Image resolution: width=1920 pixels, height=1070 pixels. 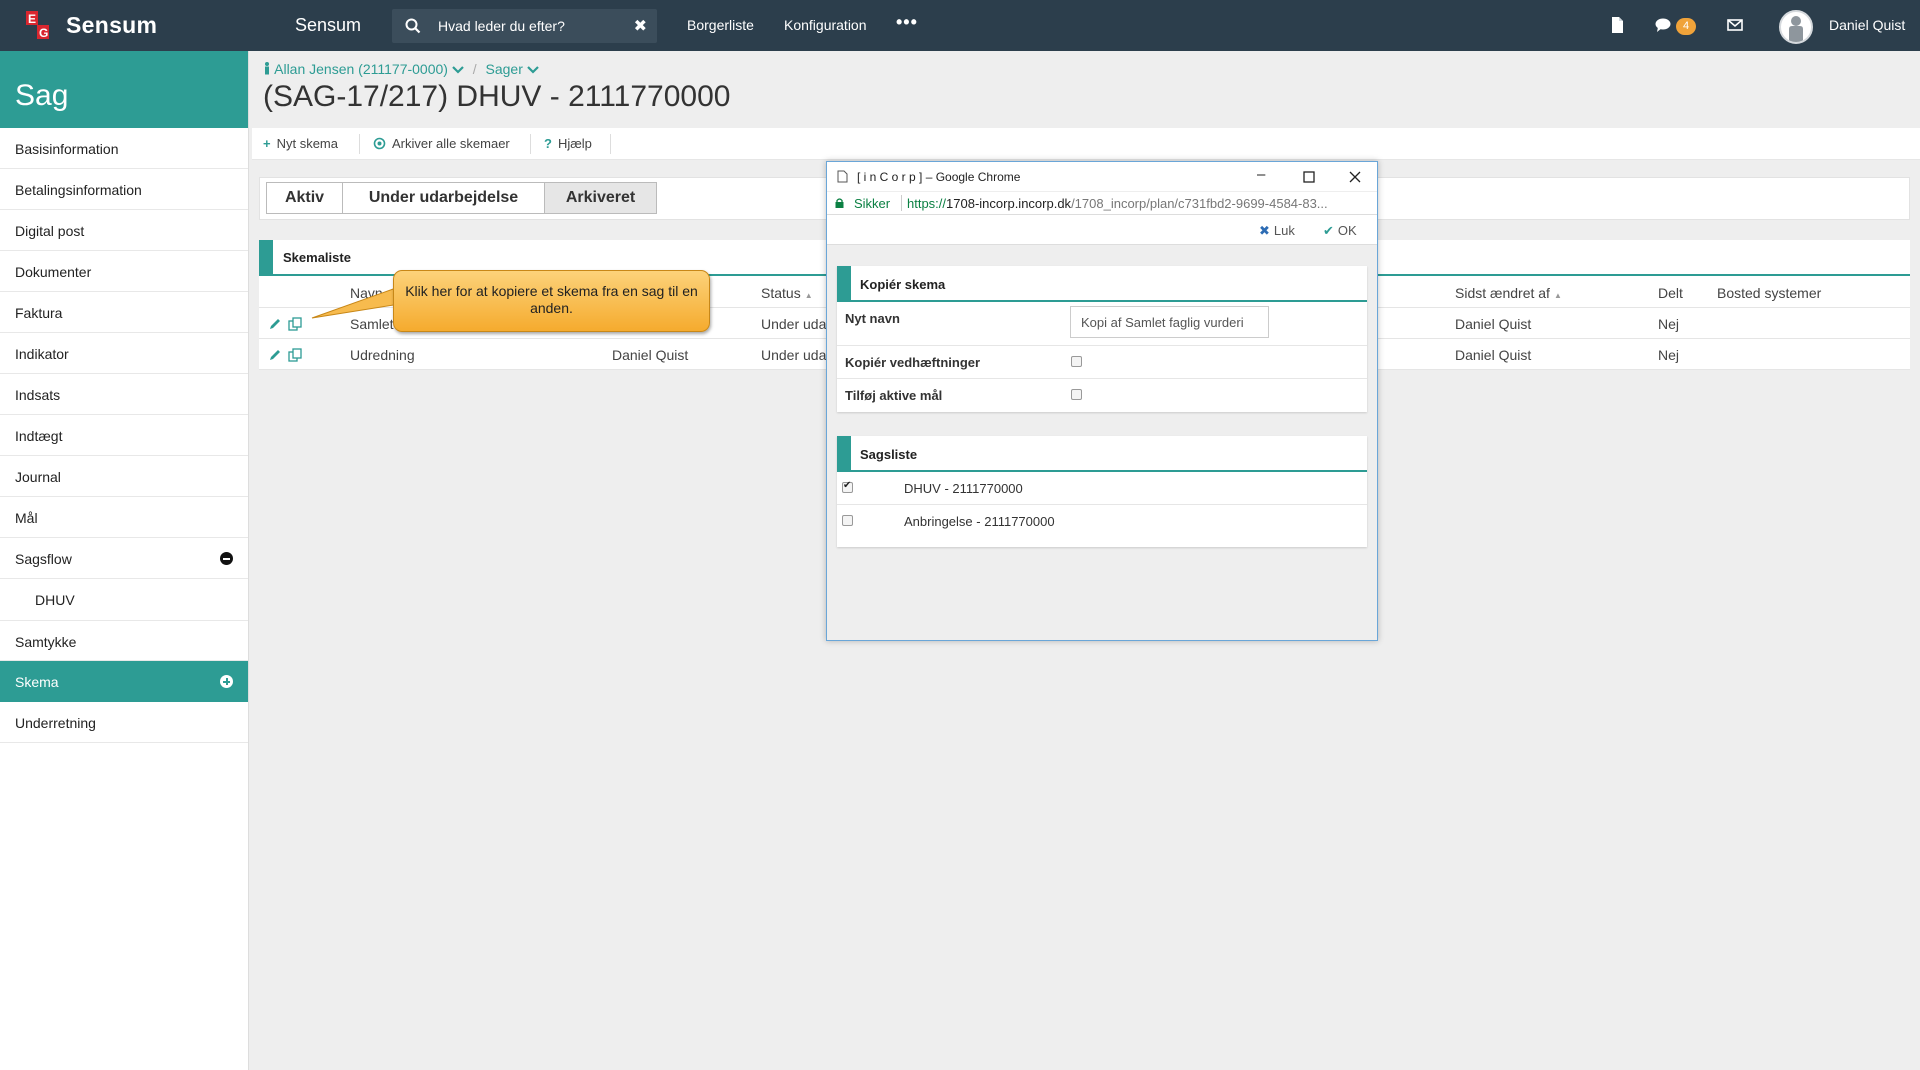 What do you see at coordinates (361, 69) in the screenshot?
I see `breadcrumb-citizen: Allan Jensen (211177-0000)` at bounding box center [361, 69].